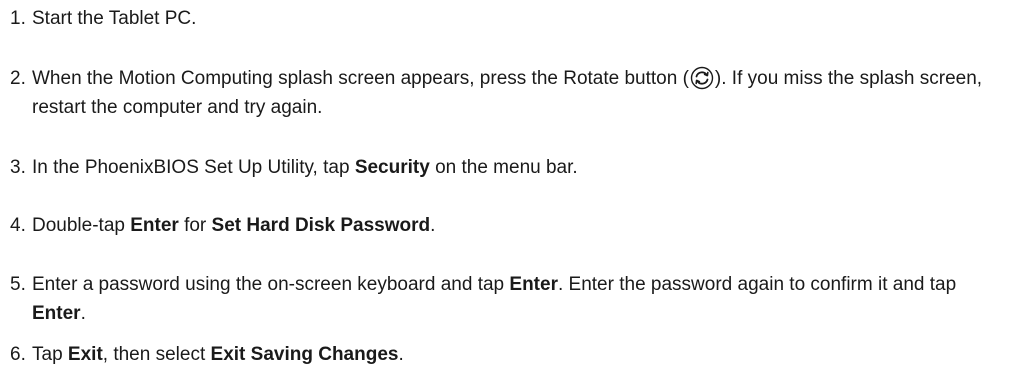 The image size is (1026, 381). I want to click on step-number: 1., so click(18, 18).